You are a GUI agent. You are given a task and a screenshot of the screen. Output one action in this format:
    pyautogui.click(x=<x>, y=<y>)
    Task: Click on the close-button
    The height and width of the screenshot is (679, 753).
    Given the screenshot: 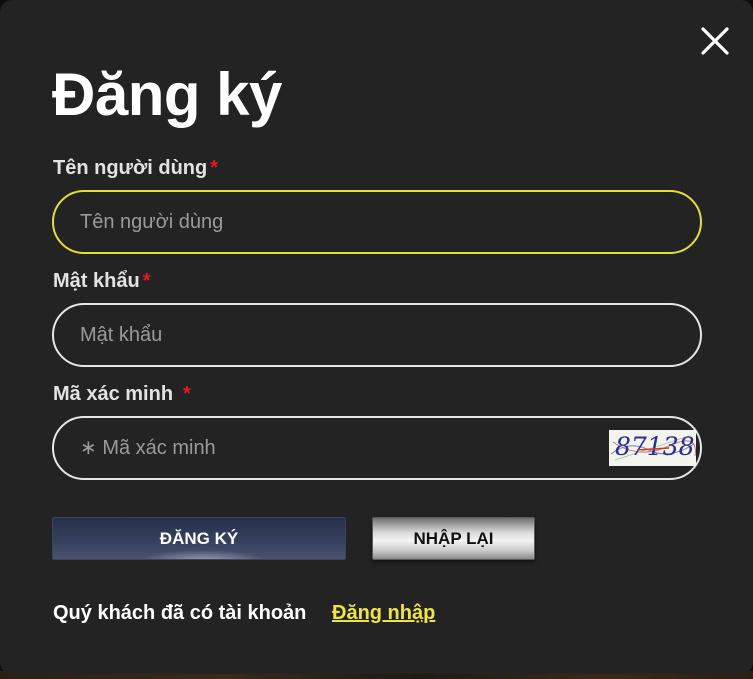 What is the action you would take?
    pyautogui.click(x=715, y=41)
    